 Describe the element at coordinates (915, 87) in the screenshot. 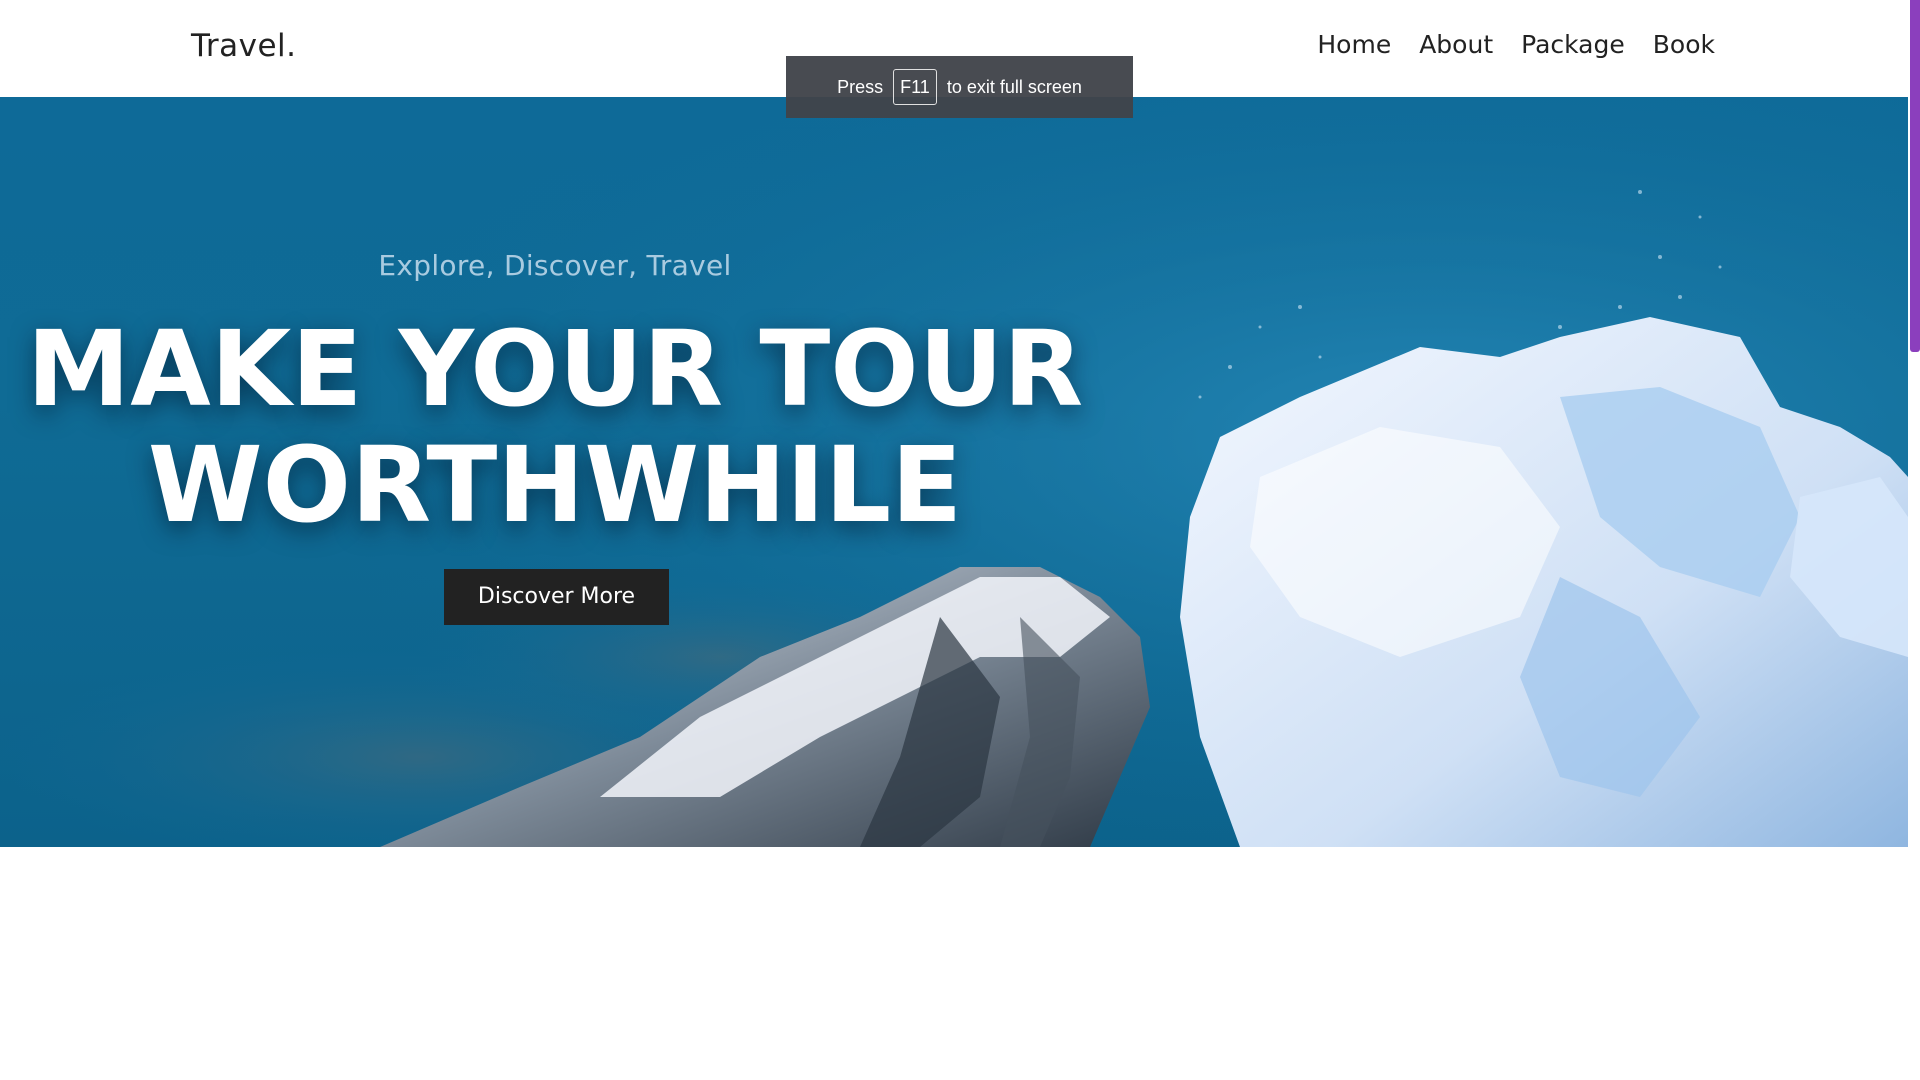

I see `toast-key-f11: F11` at that location.